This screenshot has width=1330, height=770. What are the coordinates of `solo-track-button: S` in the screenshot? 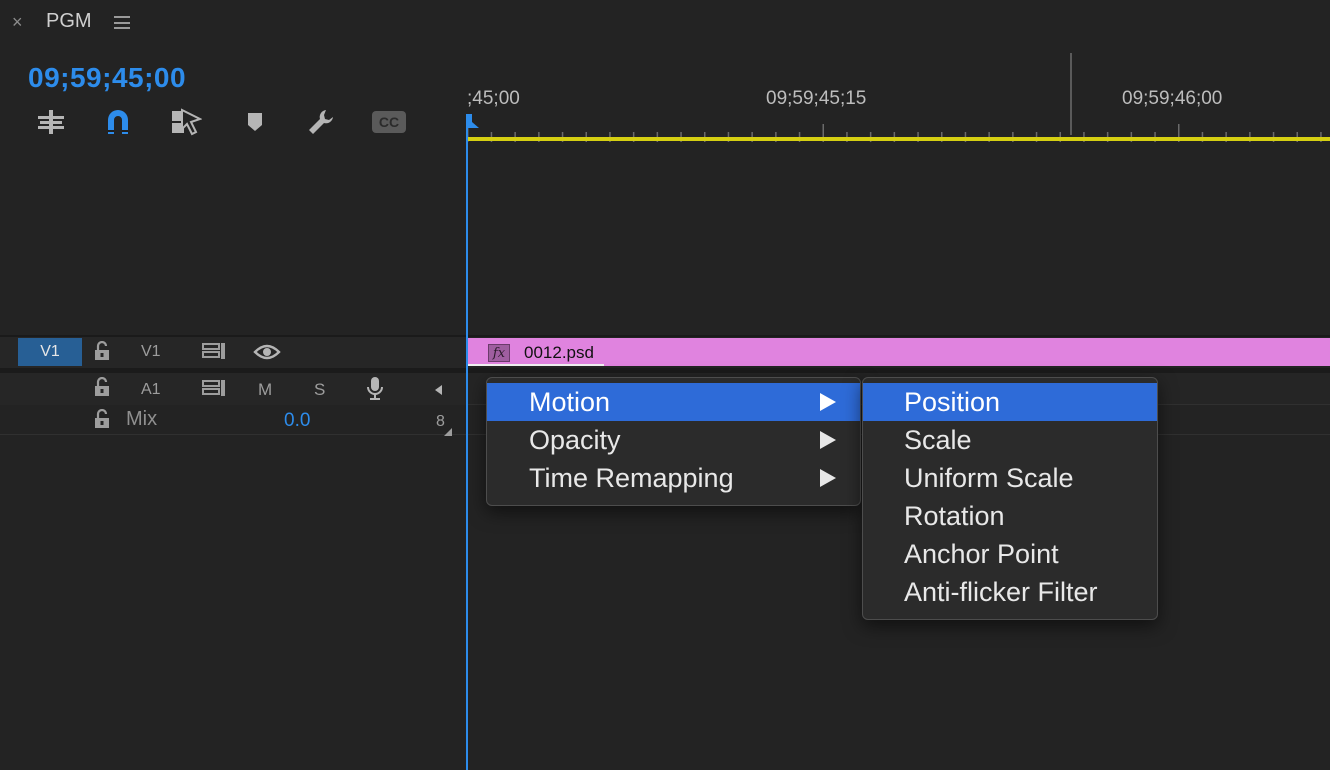 It's located at (319, 390).